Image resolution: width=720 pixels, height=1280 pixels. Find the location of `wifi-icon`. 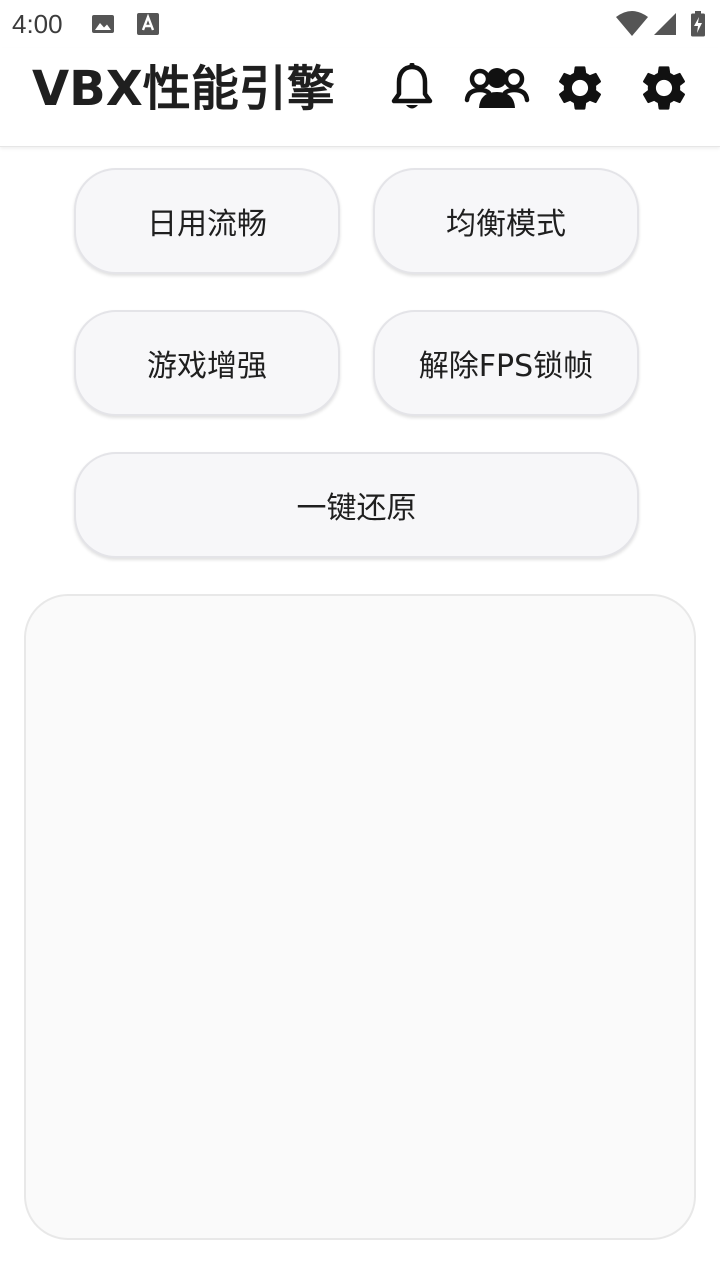

wifi-icon is located at coordinates (632, 24).